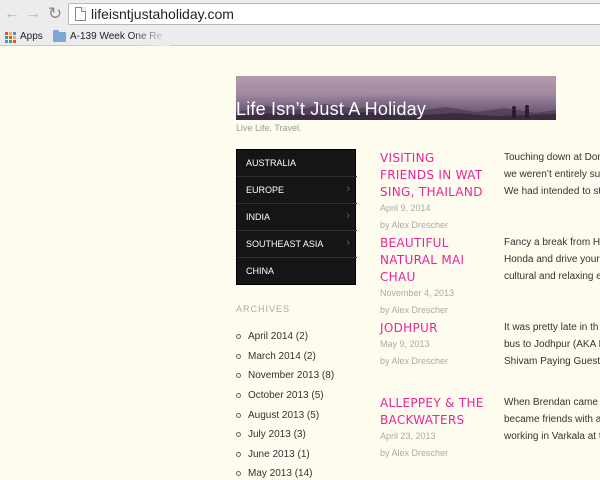 The image size is (600, 480). I want to click on archive-link: November 2013 (8), so click(296, 380).